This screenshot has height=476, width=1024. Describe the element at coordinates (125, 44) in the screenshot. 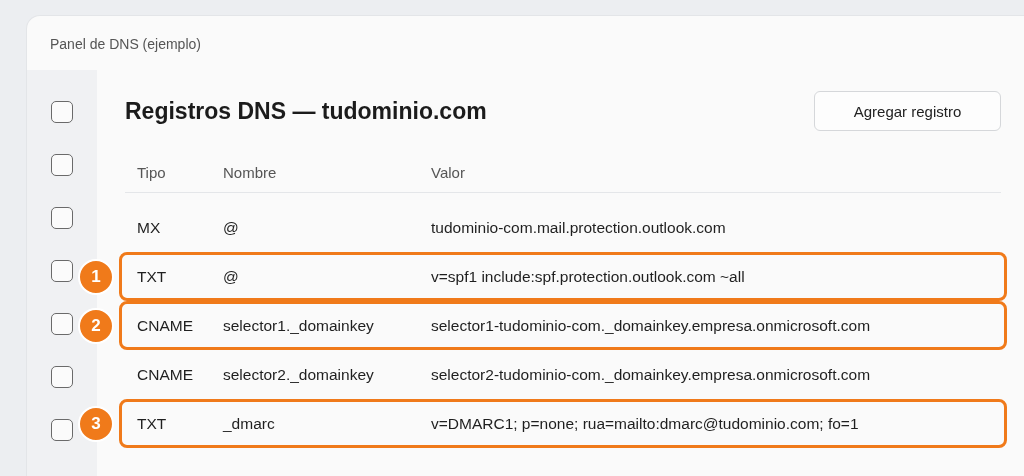

I see `window-title: Panel de DNS (ejemplo)` at that location.